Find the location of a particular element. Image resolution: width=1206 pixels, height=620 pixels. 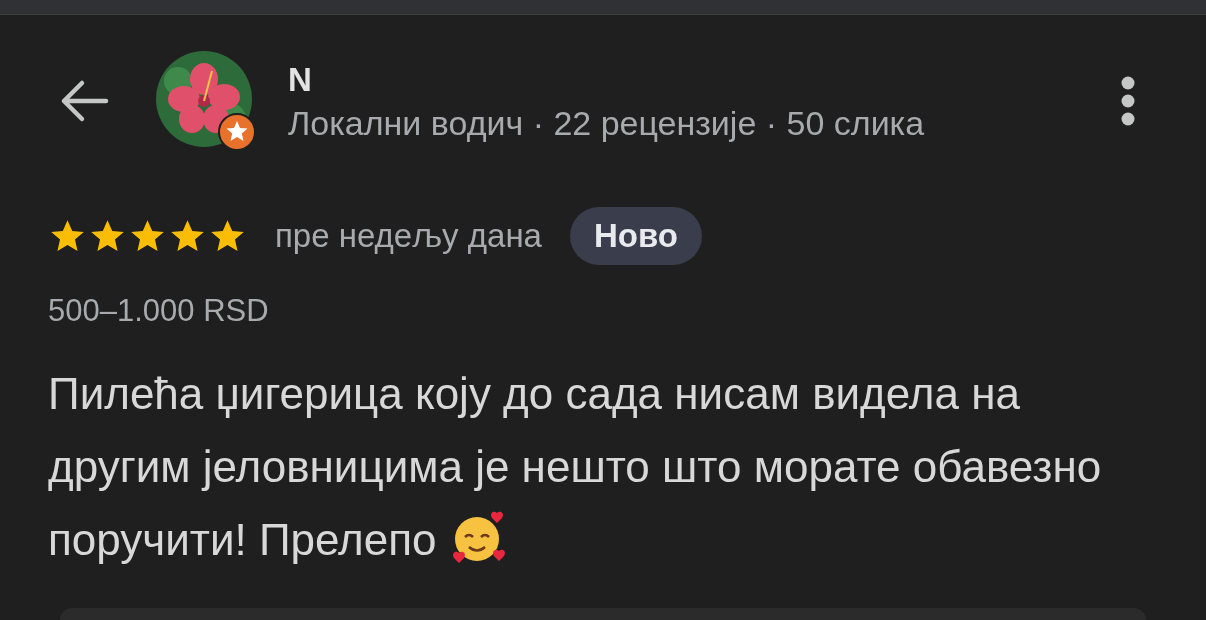

more-menu-icon is located at coordinates (1128, 101).